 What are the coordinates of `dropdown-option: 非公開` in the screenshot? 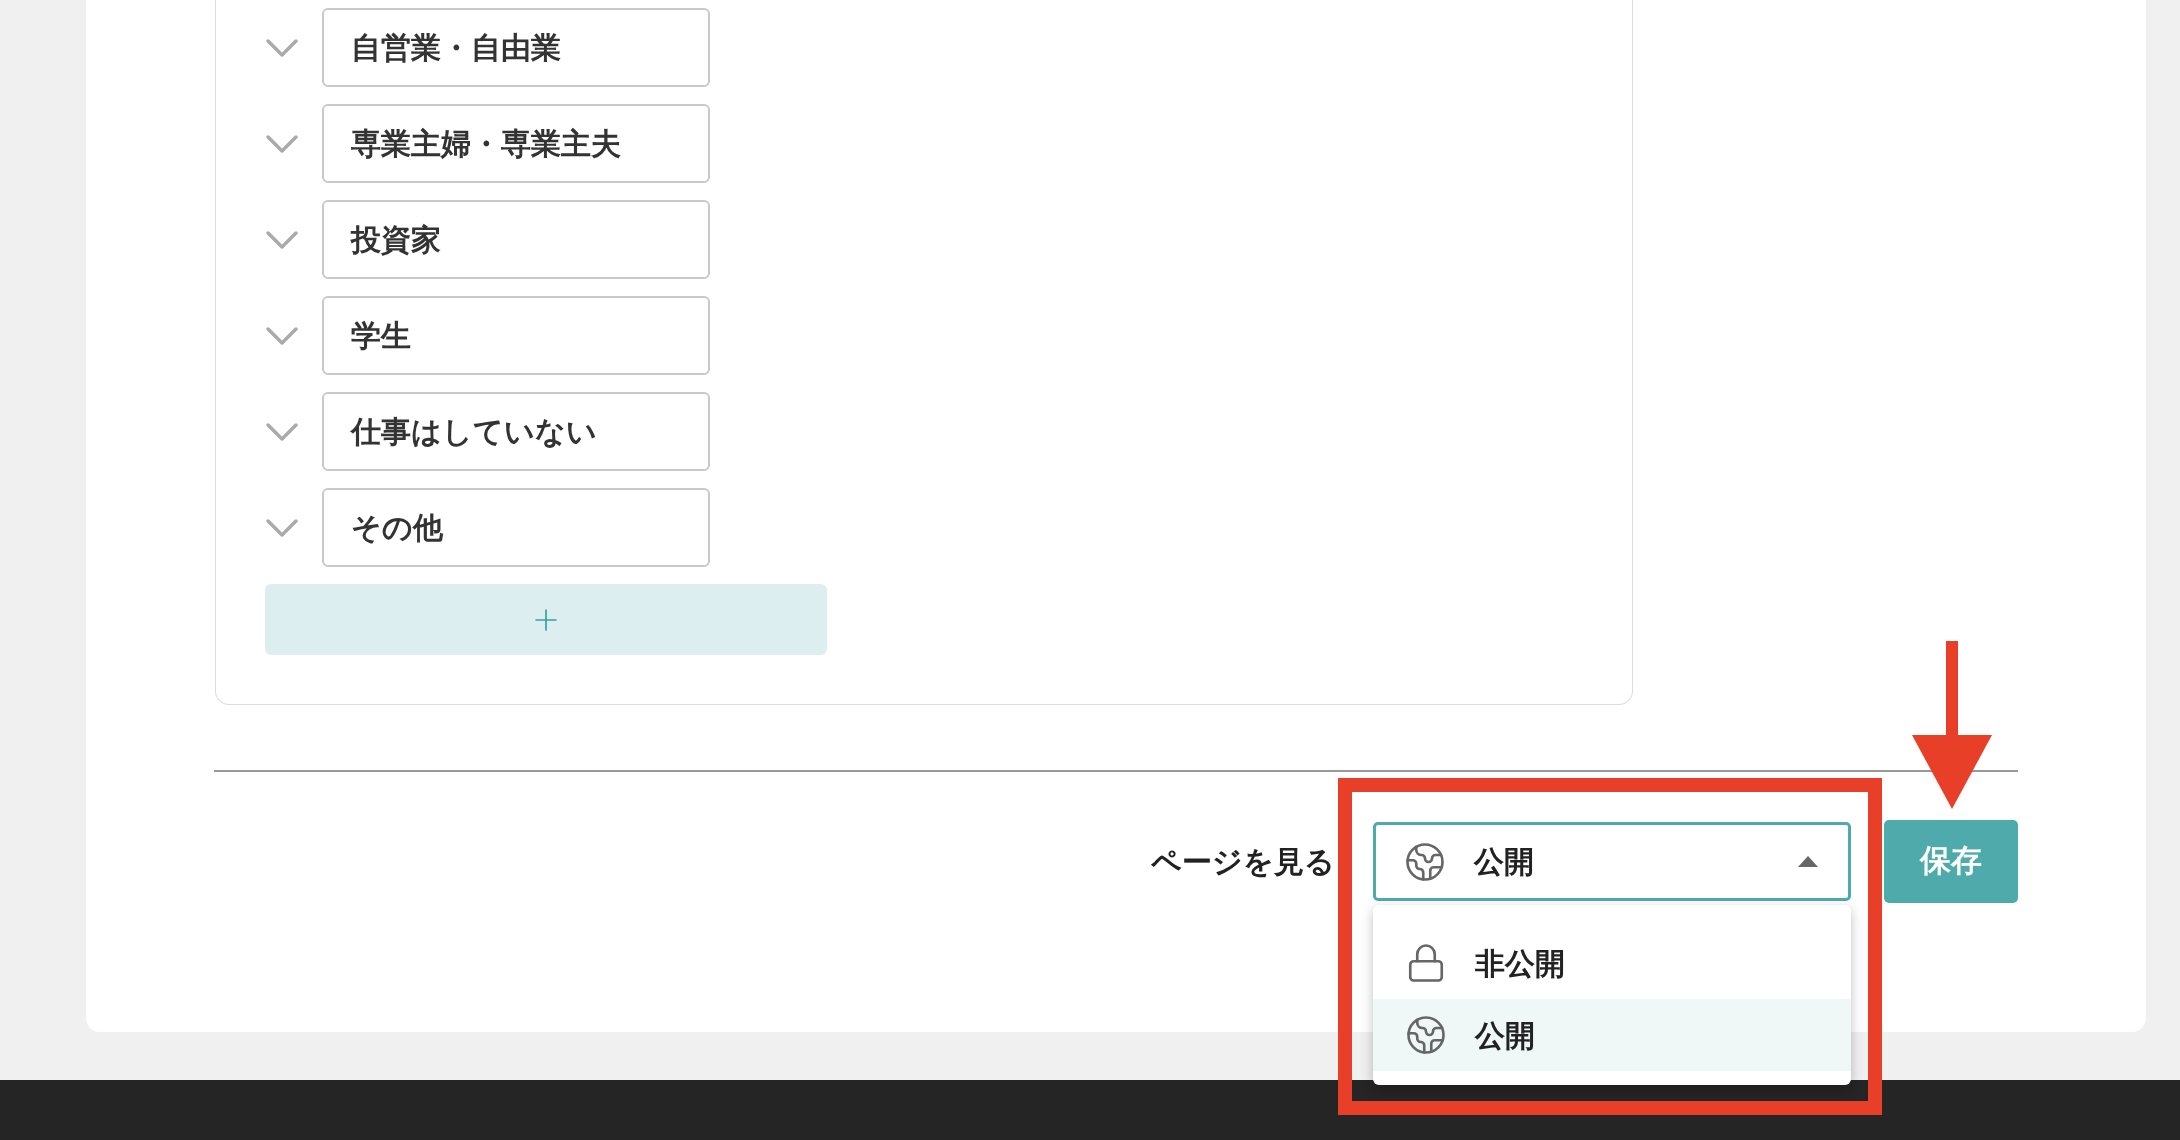 It's located at (1612, 963).